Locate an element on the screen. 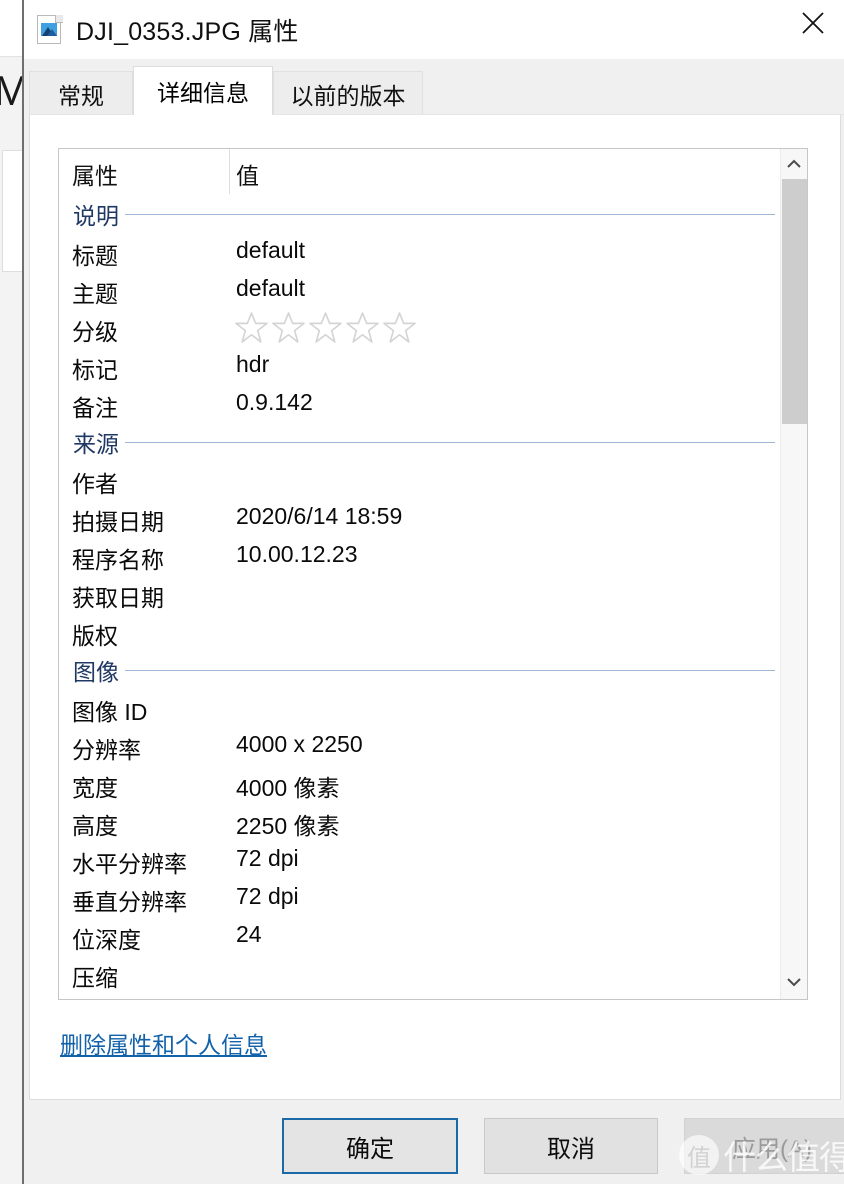 Image resolution: width=844 pixels, height=1184 pixels. ok-button: 确定 is located at coordinates (370, 1146).